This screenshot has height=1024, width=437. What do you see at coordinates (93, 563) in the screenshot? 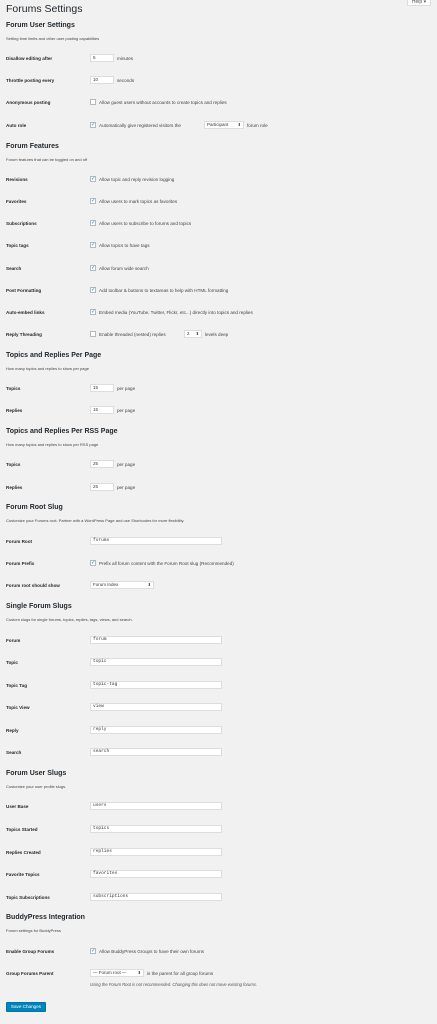
I see `forum-prefix-checkbox: ✓` at bounding box center [93, 563].